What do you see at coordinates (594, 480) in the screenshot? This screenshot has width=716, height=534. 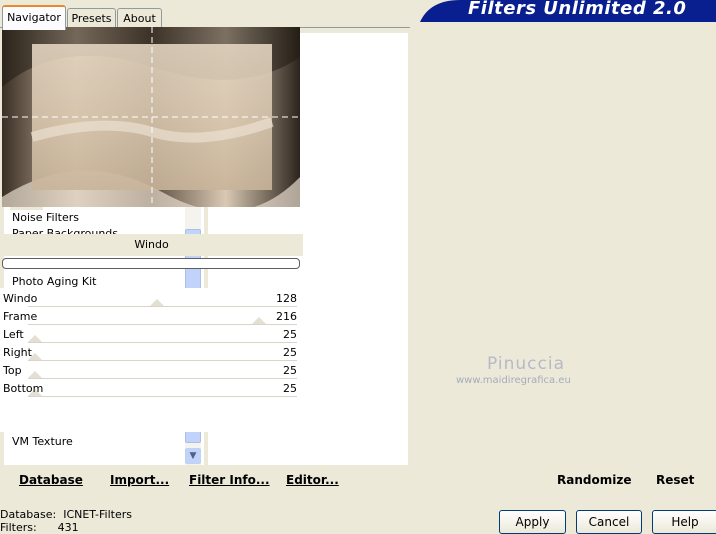 I see `randomize-button: Randomize` at bounding box center [594, 480].